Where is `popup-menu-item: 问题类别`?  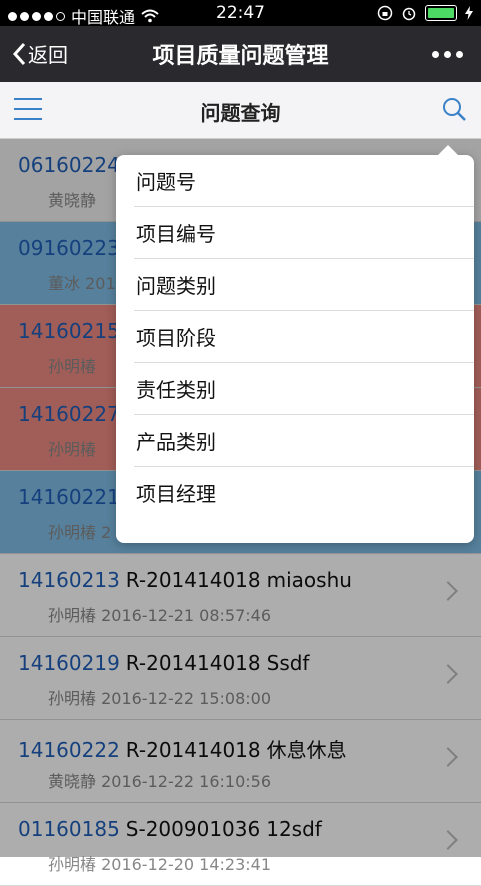
popup-menu-item: 问题类别 is located at coordinates (304, 285).